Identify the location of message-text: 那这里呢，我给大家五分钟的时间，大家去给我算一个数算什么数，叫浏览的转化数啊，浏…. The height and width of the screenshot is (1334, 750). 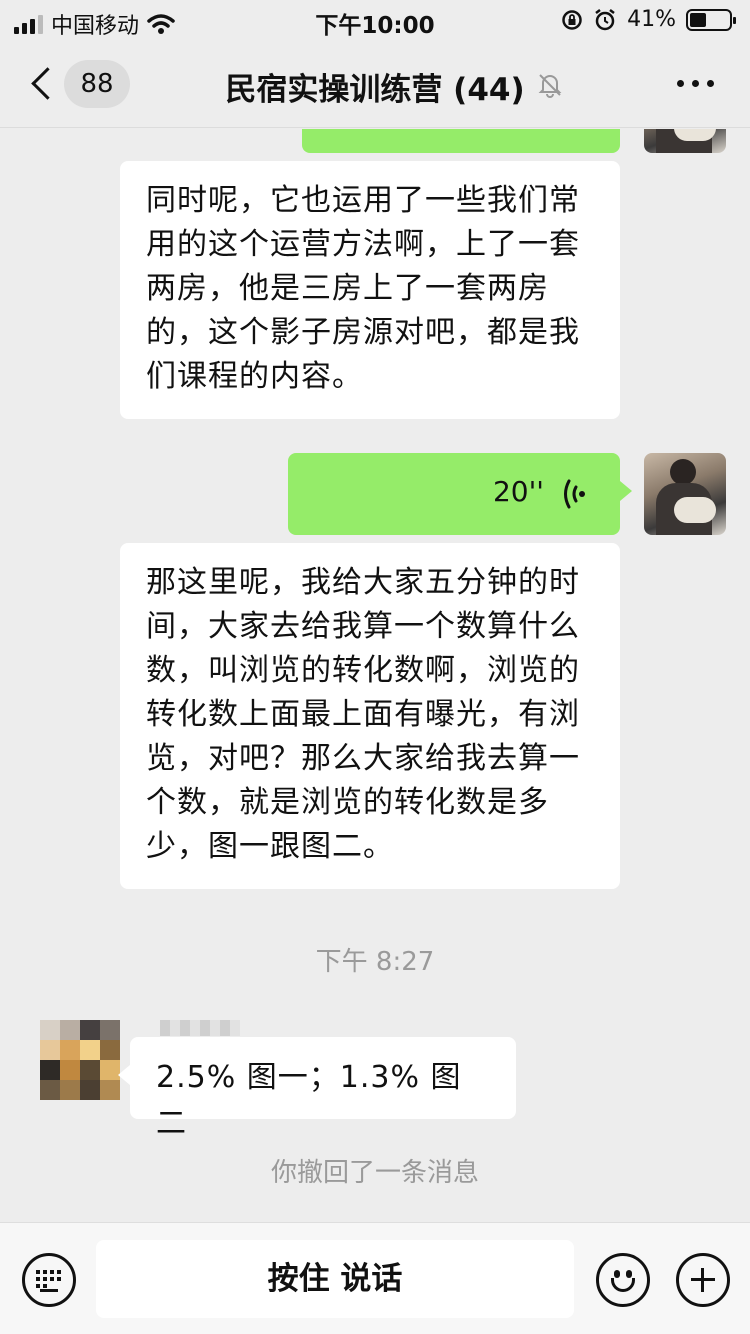
(363, 714).